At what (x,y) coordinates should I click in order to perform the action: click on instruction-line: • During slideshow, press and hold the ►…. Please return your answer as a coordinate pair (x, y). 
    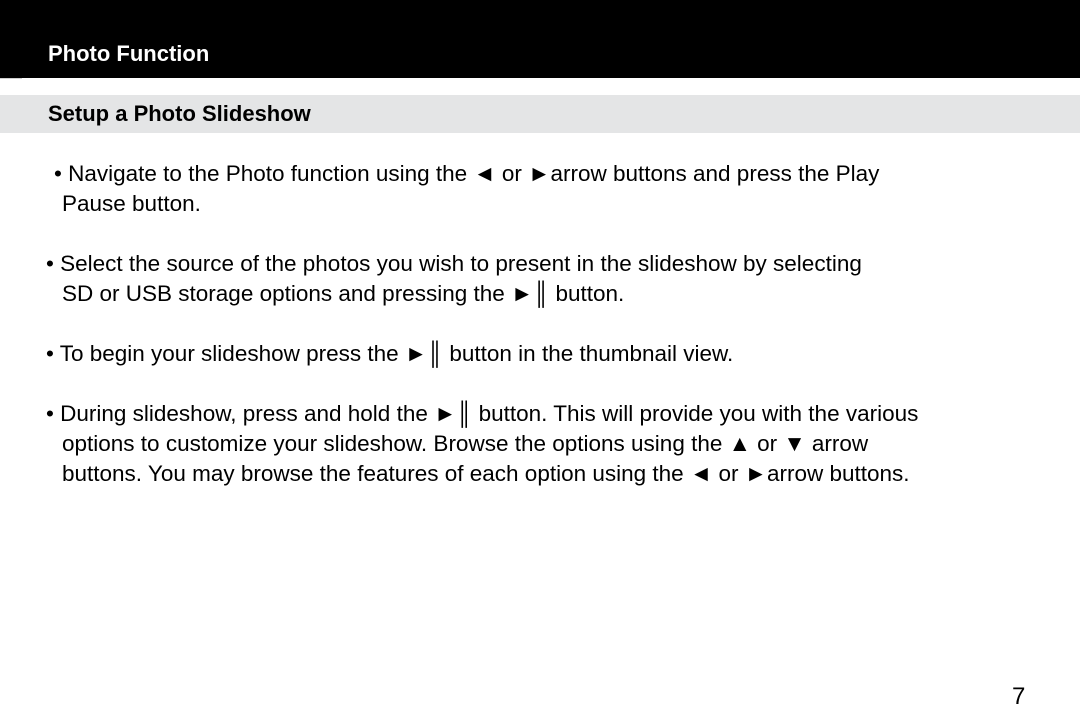
    Looking at the image, I should click on (482, 413).